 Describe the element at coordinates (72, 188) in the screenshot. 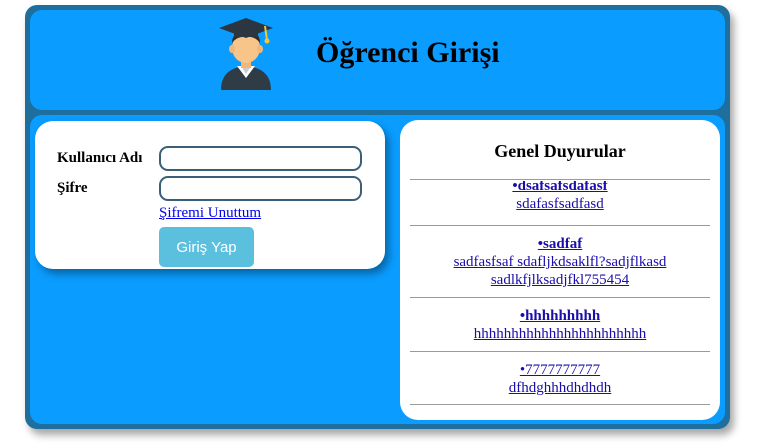

I see `password-label: Şifre` at that location.